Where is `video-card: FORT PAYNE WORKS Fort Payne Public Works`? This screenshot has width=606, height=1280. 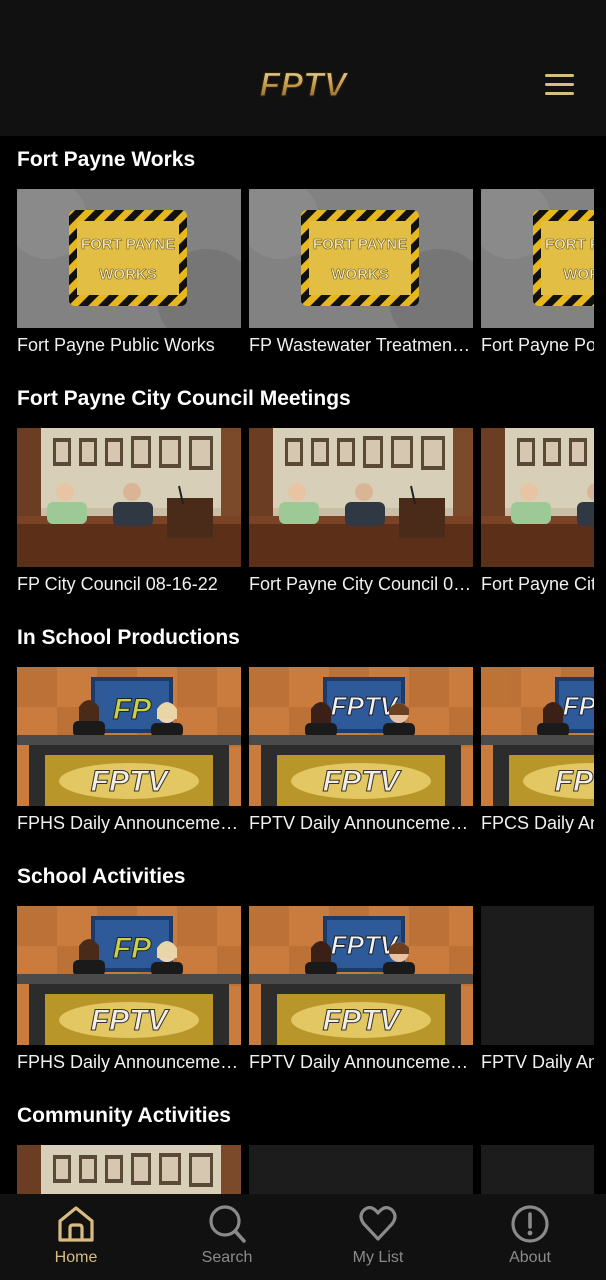
video-card: FORT PAYNE WORKS Fort Payne Public Works is located at coordinates (129, 279).